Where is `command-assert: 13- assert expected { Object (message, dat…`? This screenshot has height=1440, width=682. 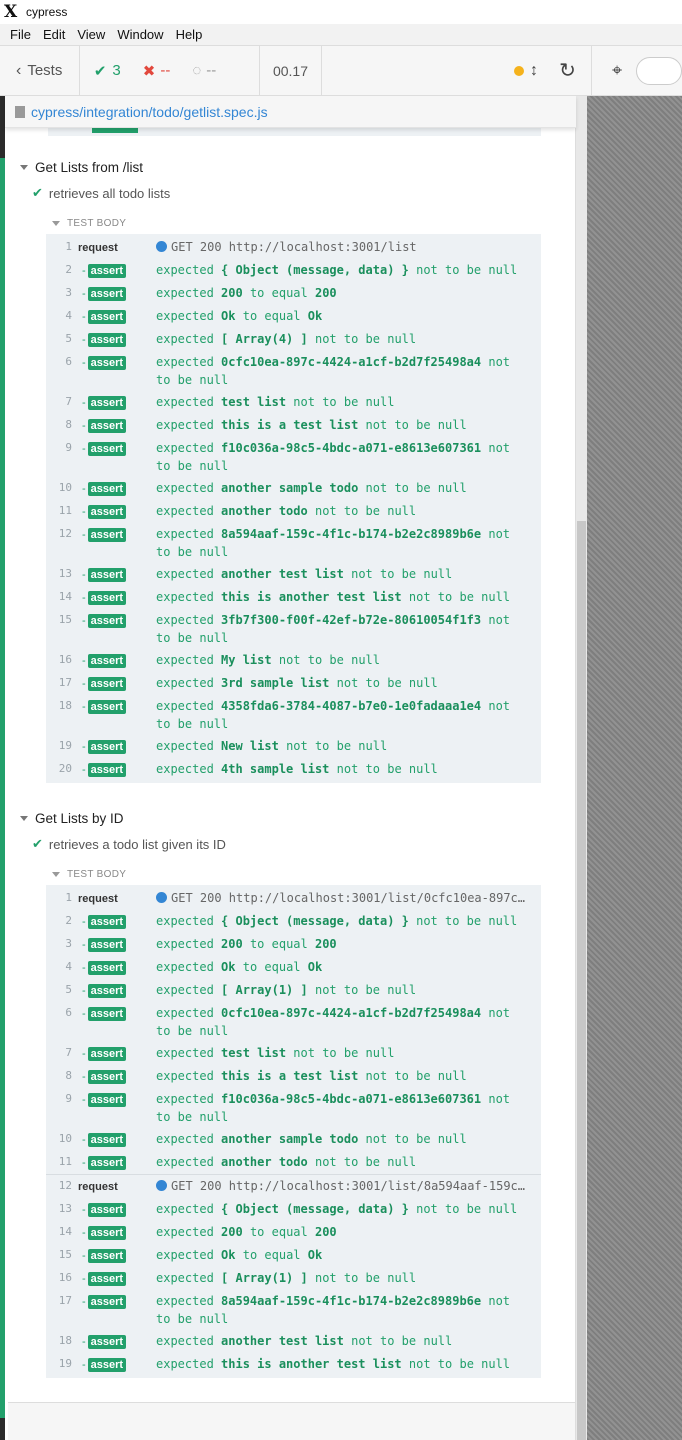 command-assert: 13- assert expected { Object (message, dat… is located at coordinates (293, 1209).